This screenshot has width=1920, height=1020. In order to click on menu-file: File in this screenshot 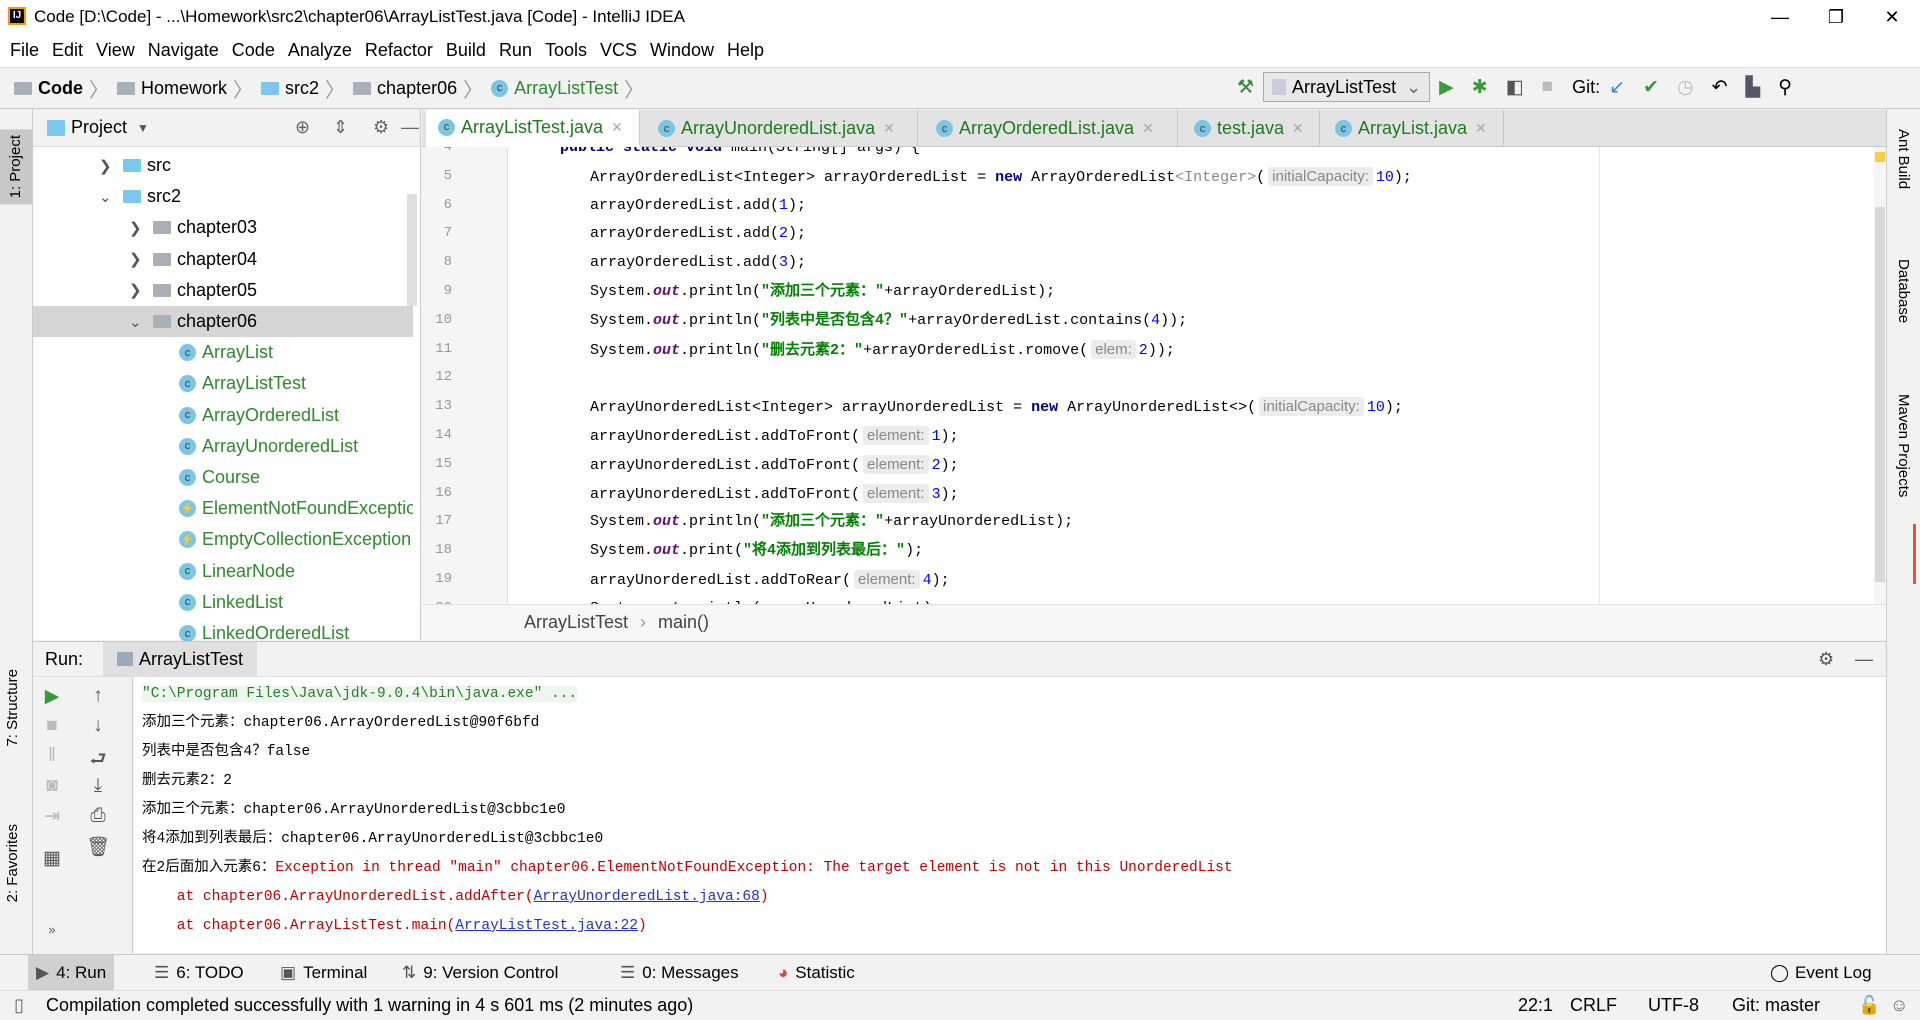, I will do `click(24, 50)`.